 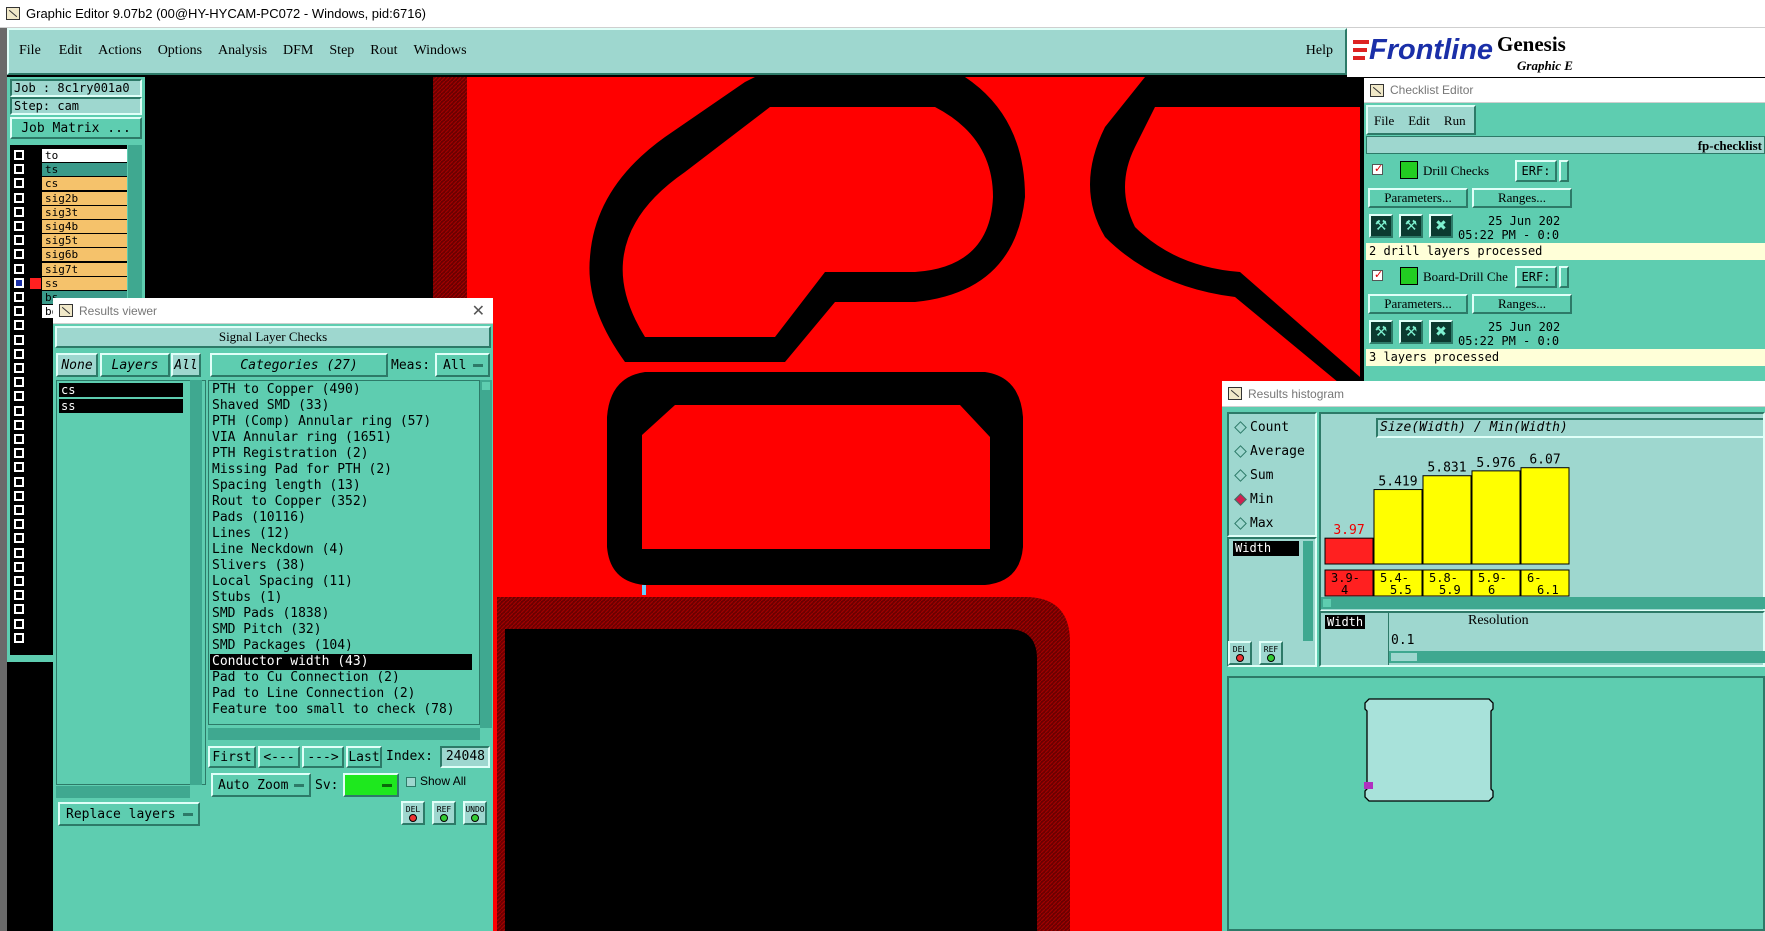 What do you see at coordinates (341, 470) in the screenshot?
I see `category-item: Missing Pad for PTH (2)` at bounding box center [341, 470].